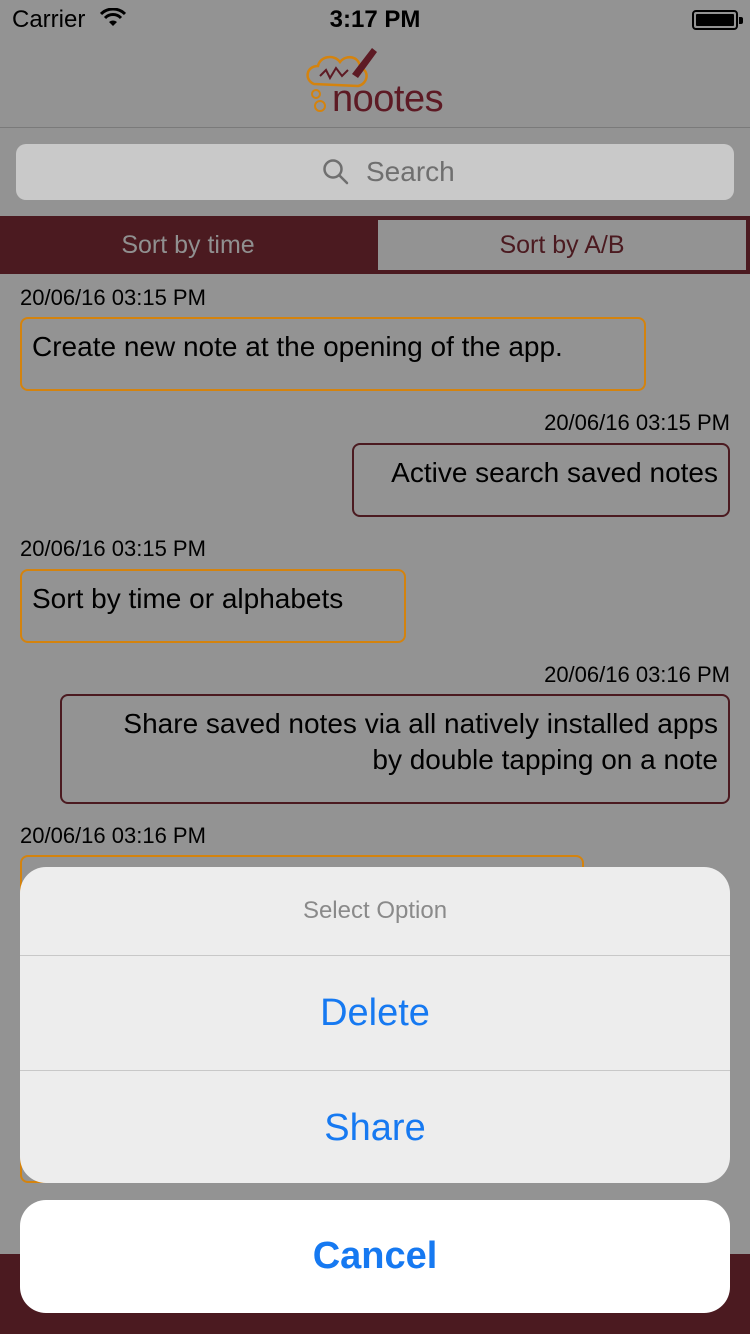 This screenshot has height=1334, width=750. What do you see at coordinates (375, 1013) in the screenshot?
I see `delete-button: Delete` at bounding box center [375, 1013].